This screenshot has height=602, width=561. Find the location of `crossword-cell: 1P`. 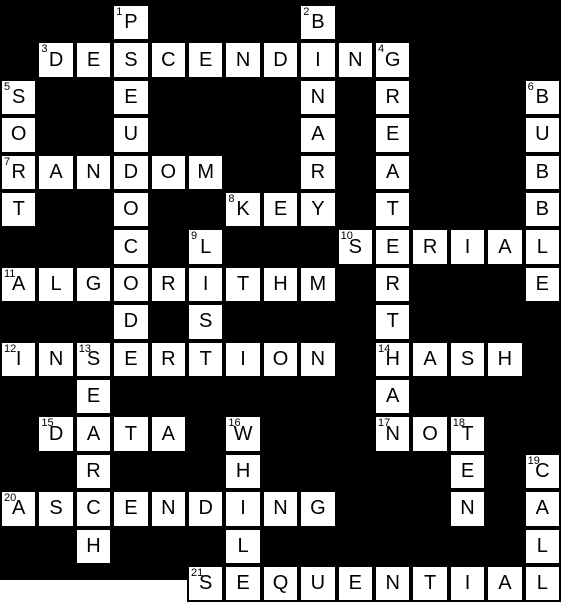

crossword-cell: 1P is located at coordinates (131, 23).